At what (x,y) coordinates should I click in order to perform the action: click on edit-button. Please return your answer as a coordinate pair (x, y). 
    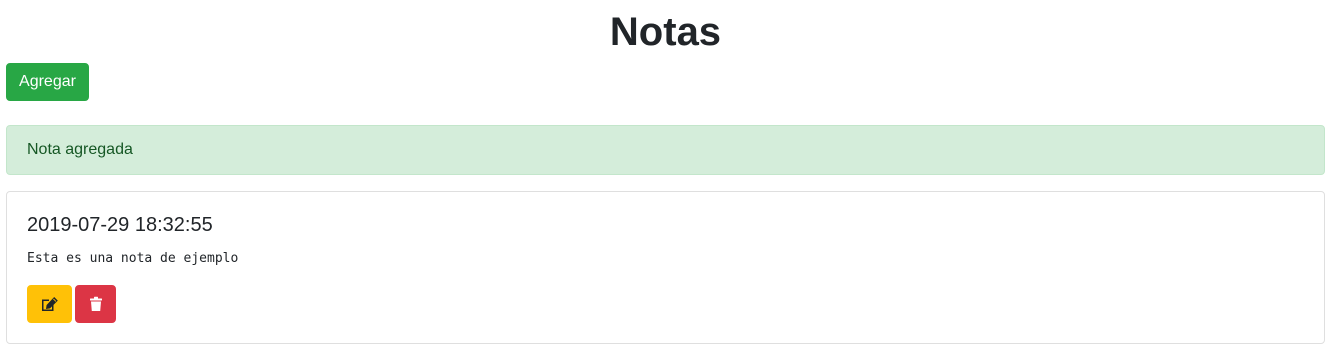
    Looking at the image, I should click on (49, 304).